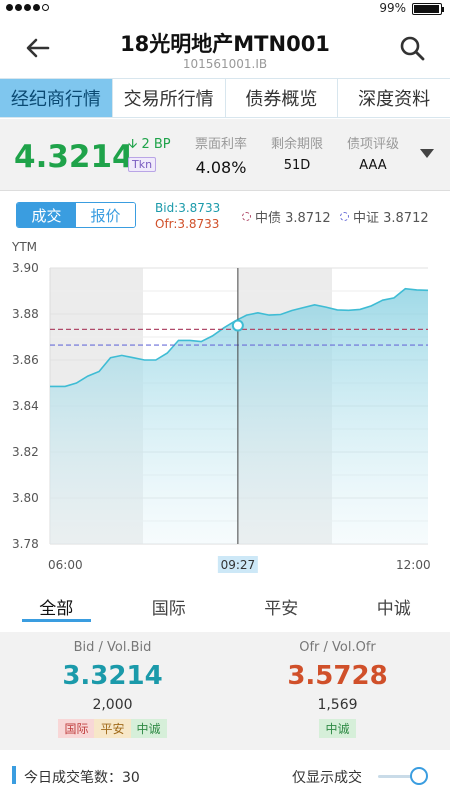 Image resolution: width=450 pixels, height=800 pixels. Describe the element at coordinates (394, 606) in the screenshot. I see `tab-zhongcheng: 中诚` at that location.